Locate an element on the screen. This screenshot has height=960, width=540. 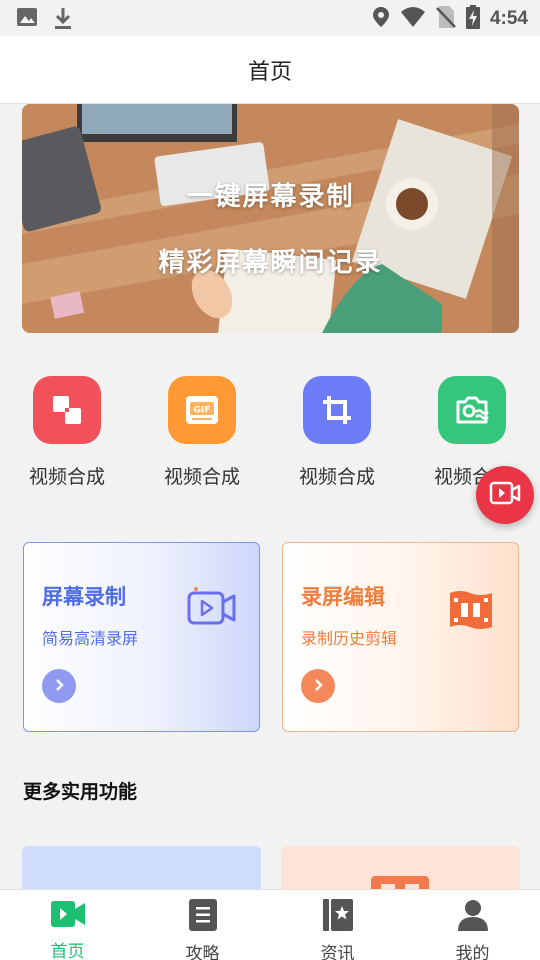
battery-charging-icon is located at coordinates (472, 19).